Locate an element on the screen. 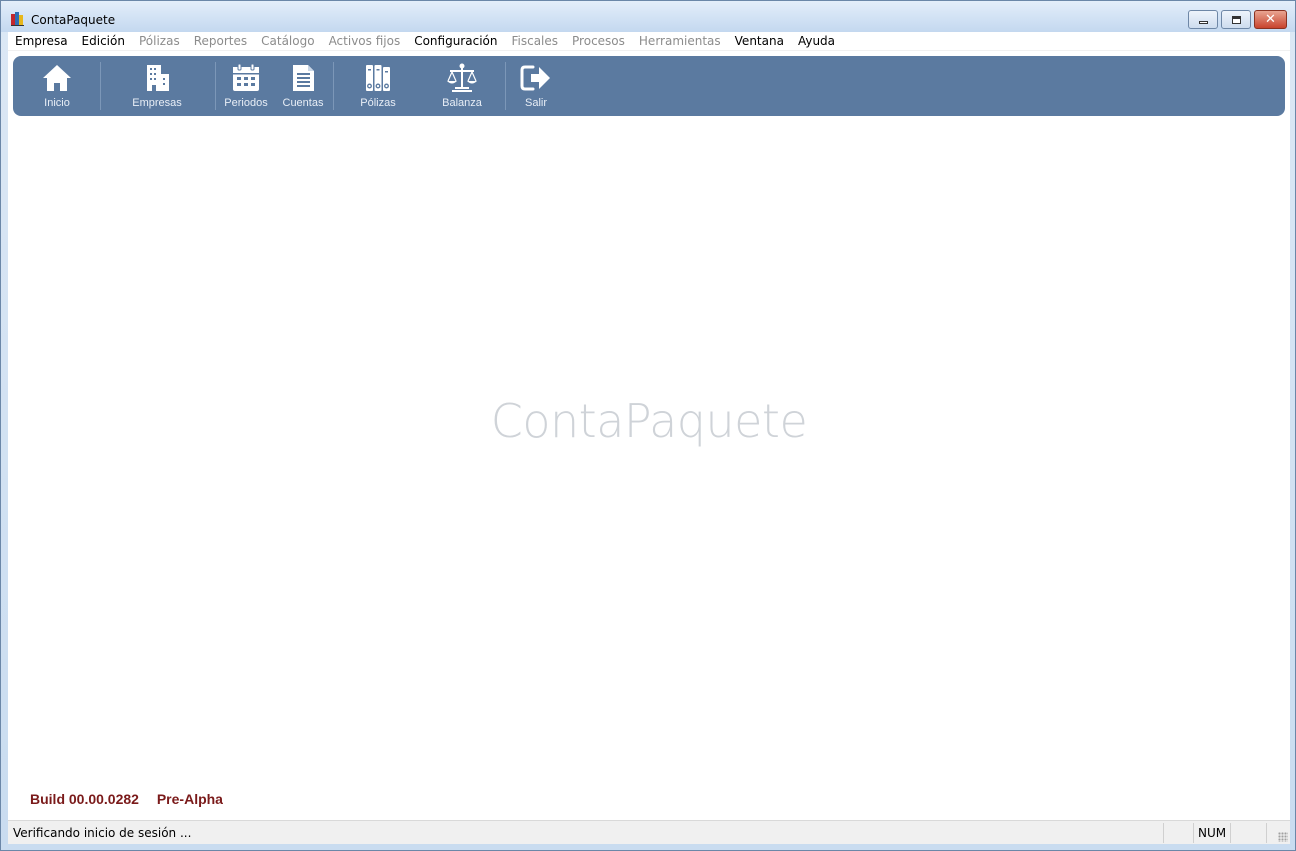 The image size is (1296, 851). document-list-icon is located at coordinates (303, 78).